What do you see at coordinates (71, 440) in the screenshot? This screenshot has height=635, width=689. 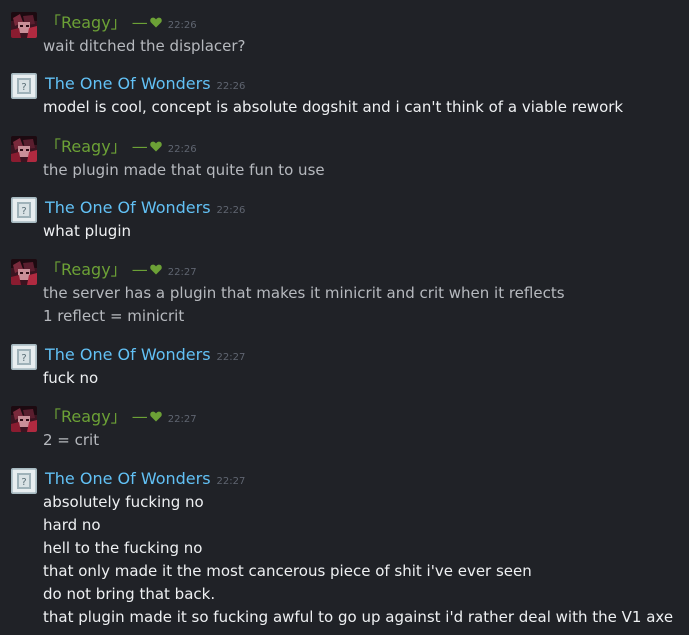 I see `message-line: 2 = crit` at bounding box center [71, 440].